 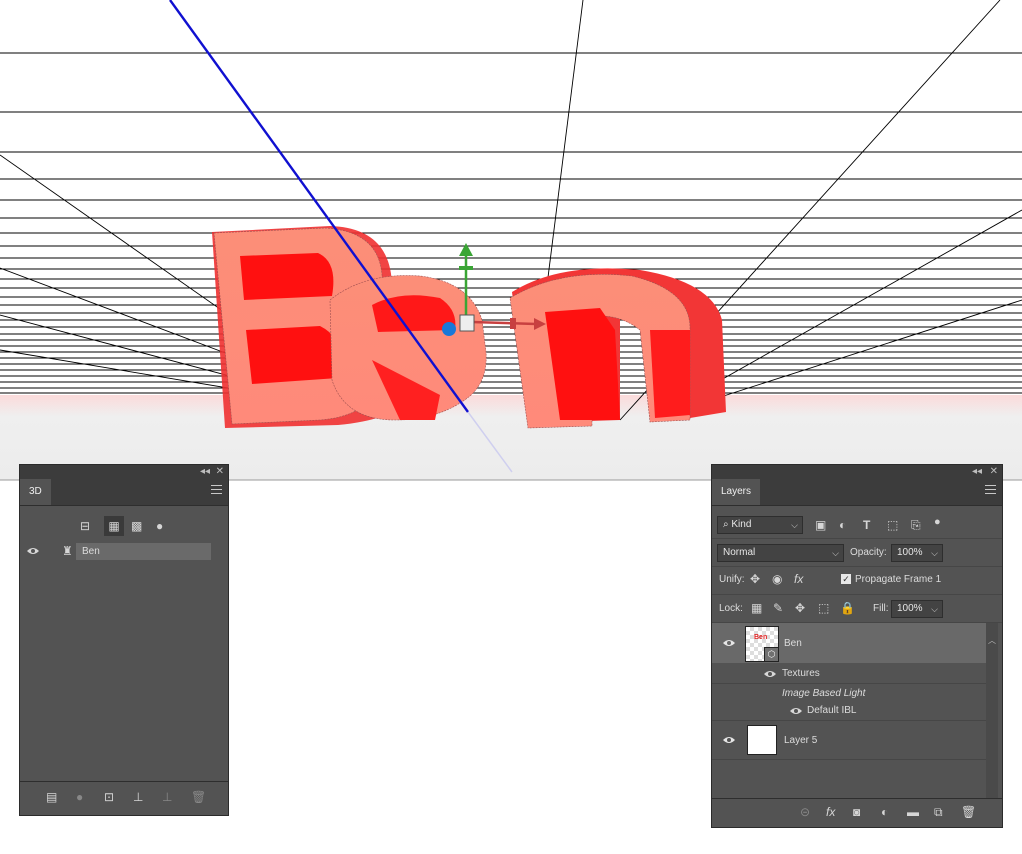 What do you see at coordinates (761, 637) in the screenshot?
I see `thumb-text: Ben` at bounding box center [761, 637].